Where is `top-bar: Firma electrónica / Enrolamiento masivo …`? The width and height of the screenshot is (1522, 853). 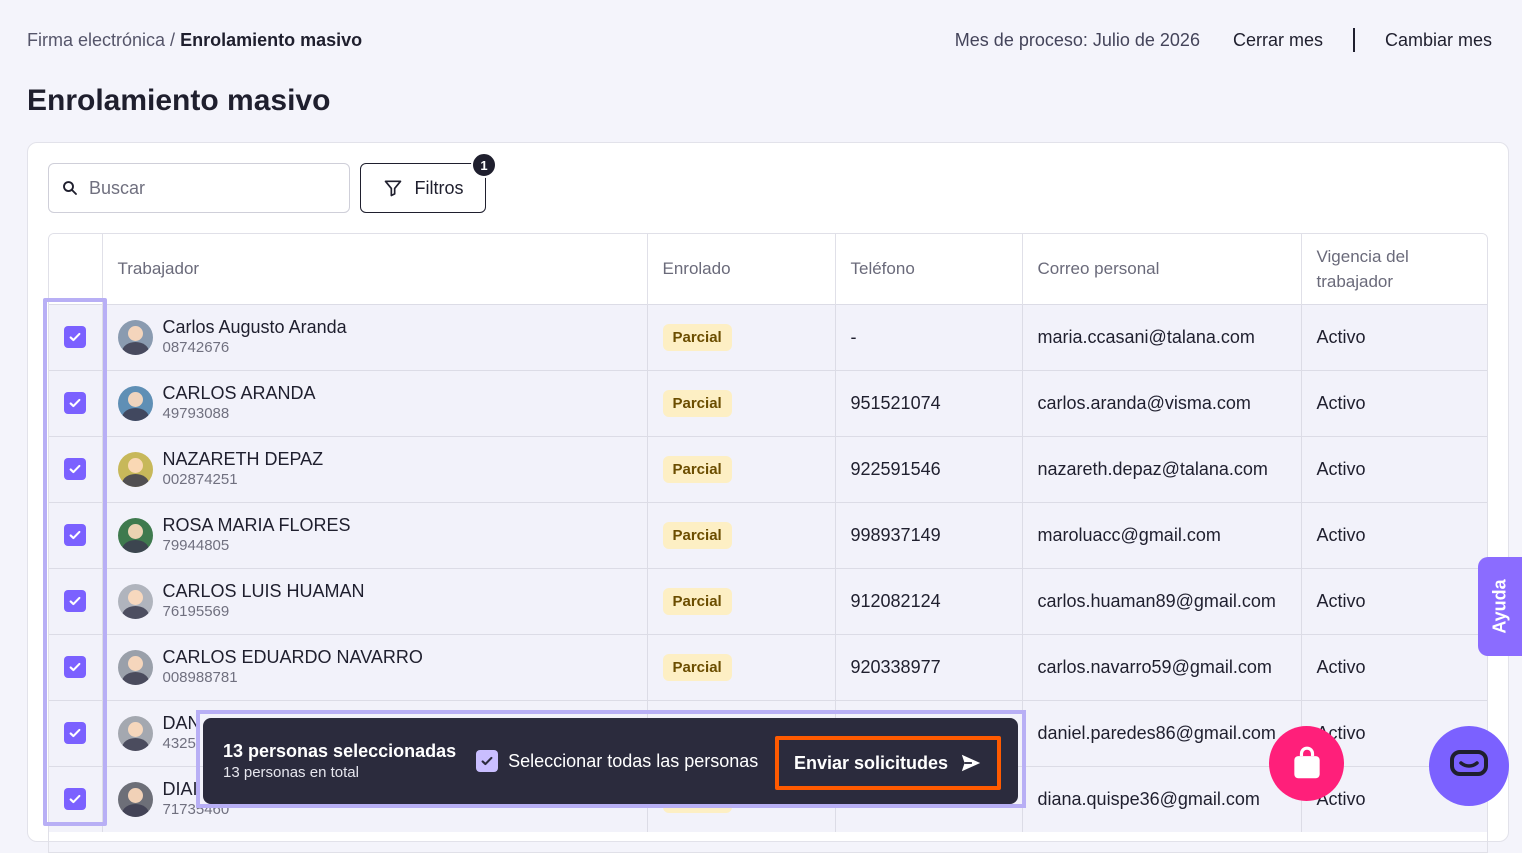 top-bar: Firma electrónica / Enrolamiento masivo … is located at coordinates (761, 40).